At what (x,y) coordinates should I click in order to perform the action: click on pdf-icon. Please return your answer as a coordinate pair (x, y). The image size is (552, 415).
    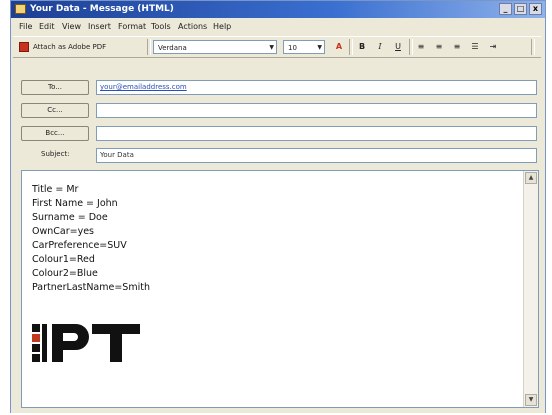
    Looking at the image, I should click on (24, 47).